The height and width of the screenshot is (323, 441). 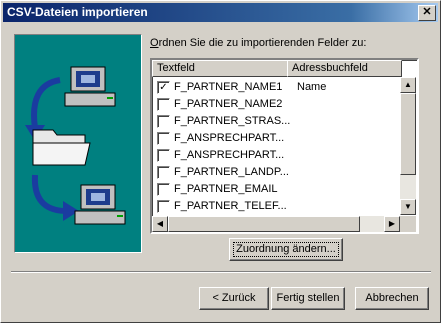 What do you see at coordinates (392, 298) in the screenshot?
I see `cancel-button: Abbrechen` at bounding box center [392, 298].